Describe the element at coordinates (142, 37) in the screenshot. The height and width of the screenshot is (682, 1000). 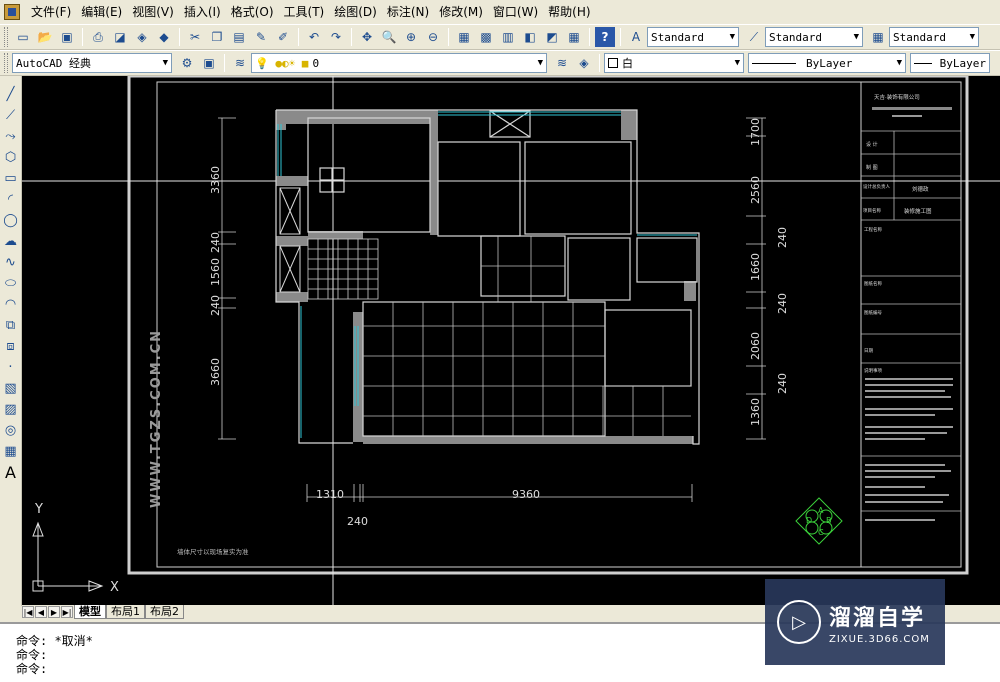
I see `publish-icon: ◈` at that location.